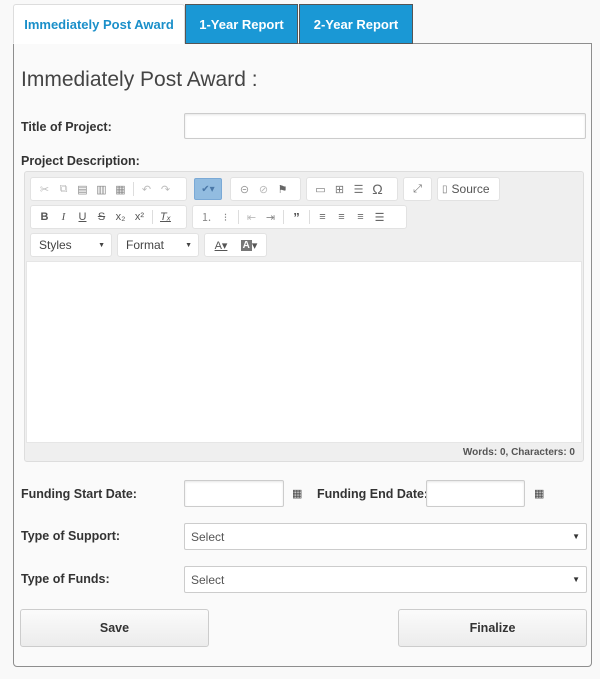  I want to click on maximize-icon: ⤢, so click(417, 189).